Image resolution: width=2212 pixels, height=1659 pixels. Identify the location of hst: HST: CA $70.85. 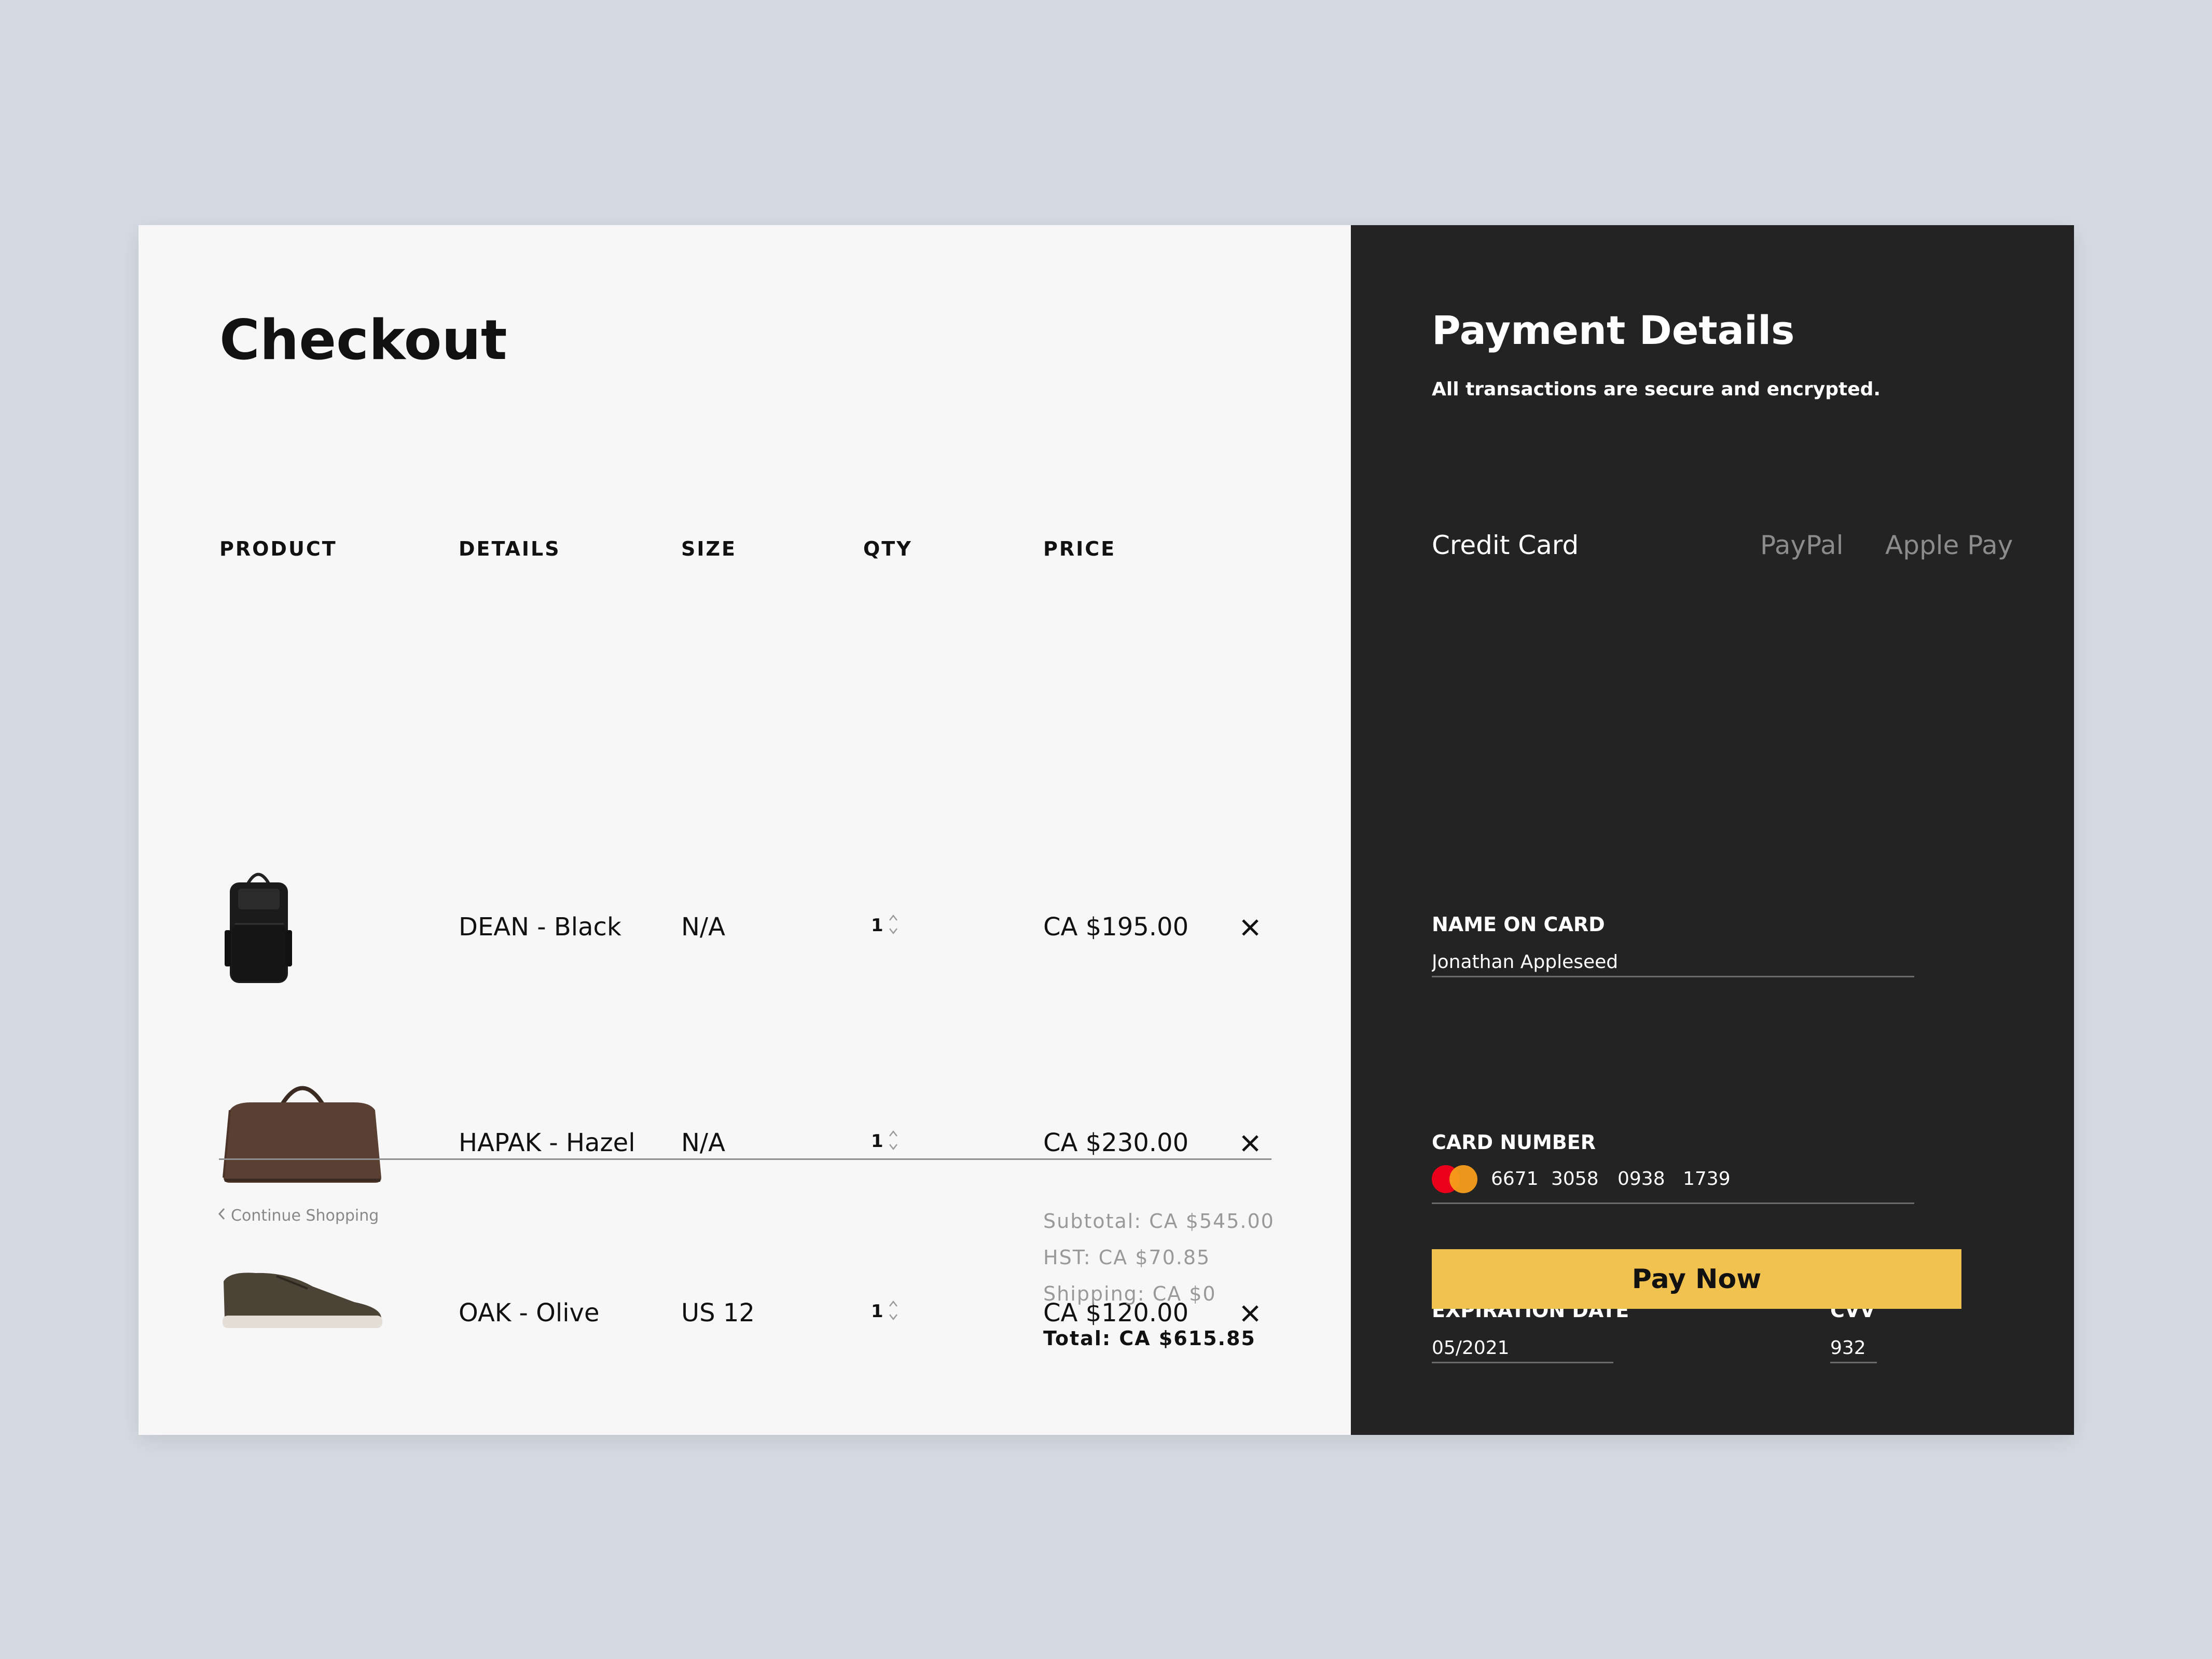
(1127, 1257).